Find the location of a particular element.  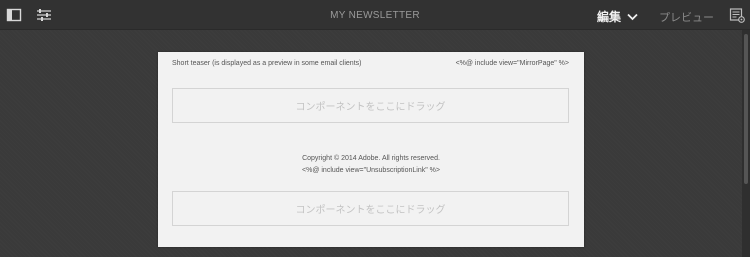

mode-selector: 編集 is located at coordinates (617, 16).